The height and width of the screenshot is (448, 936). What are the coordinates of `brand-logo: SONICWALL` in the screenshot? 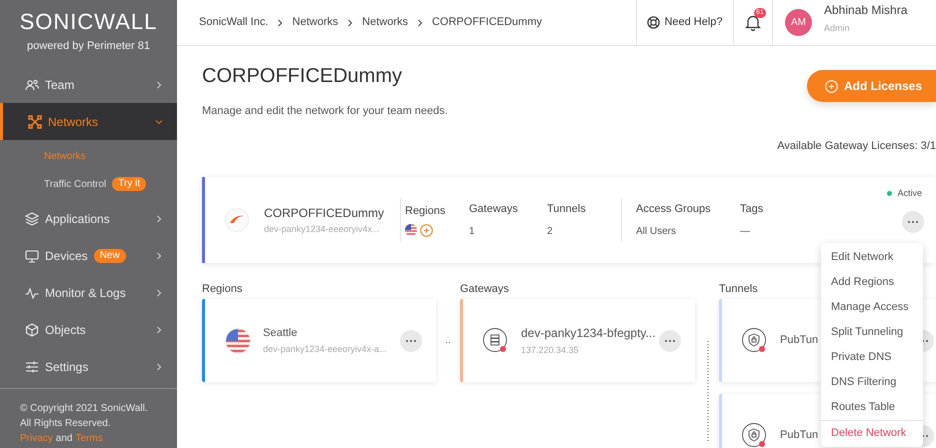 It's located at (89, 22).